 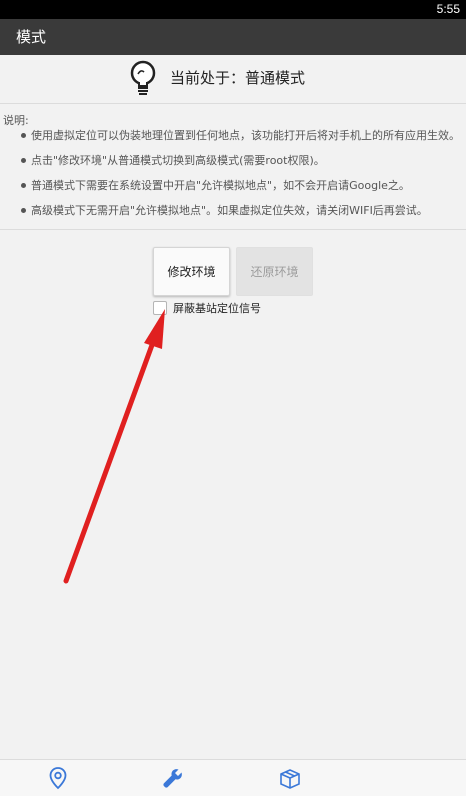 I want to click on restore-environment-button: 还原环境, so click(x=274, y=271).